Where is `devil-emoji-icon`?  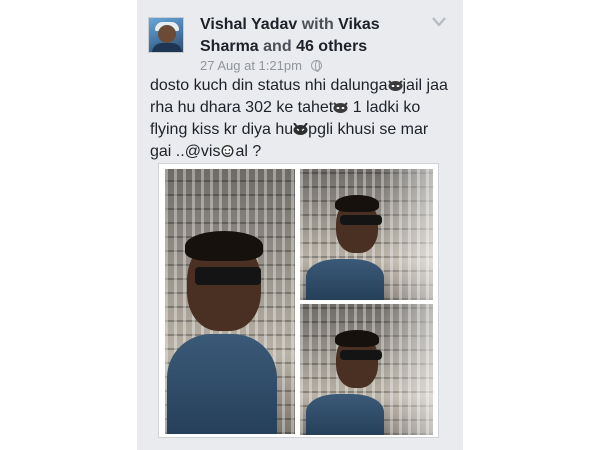 devil-emoji-icon is located at coordinates (300, 129).